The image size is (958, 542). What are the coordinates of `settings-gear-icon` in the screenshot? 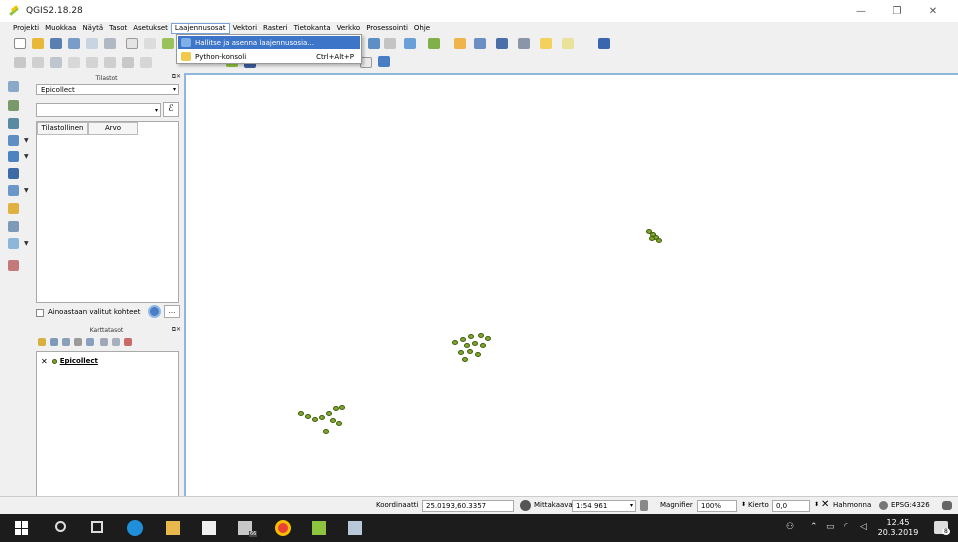 It's located at (390, 43).